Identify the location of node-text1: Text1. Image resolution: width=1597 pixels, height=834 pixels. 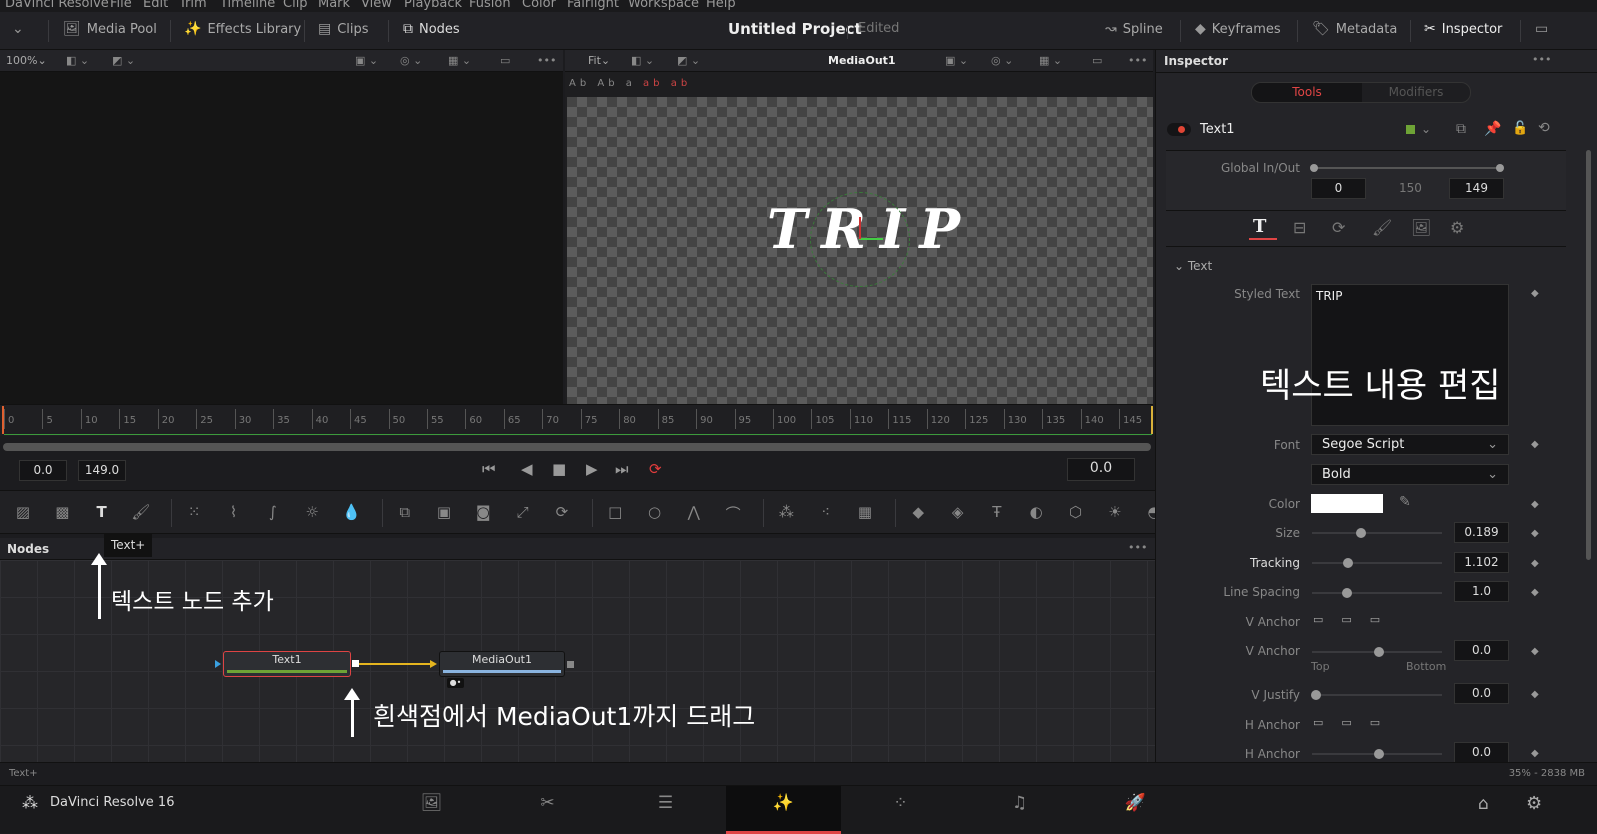
(287, 664).